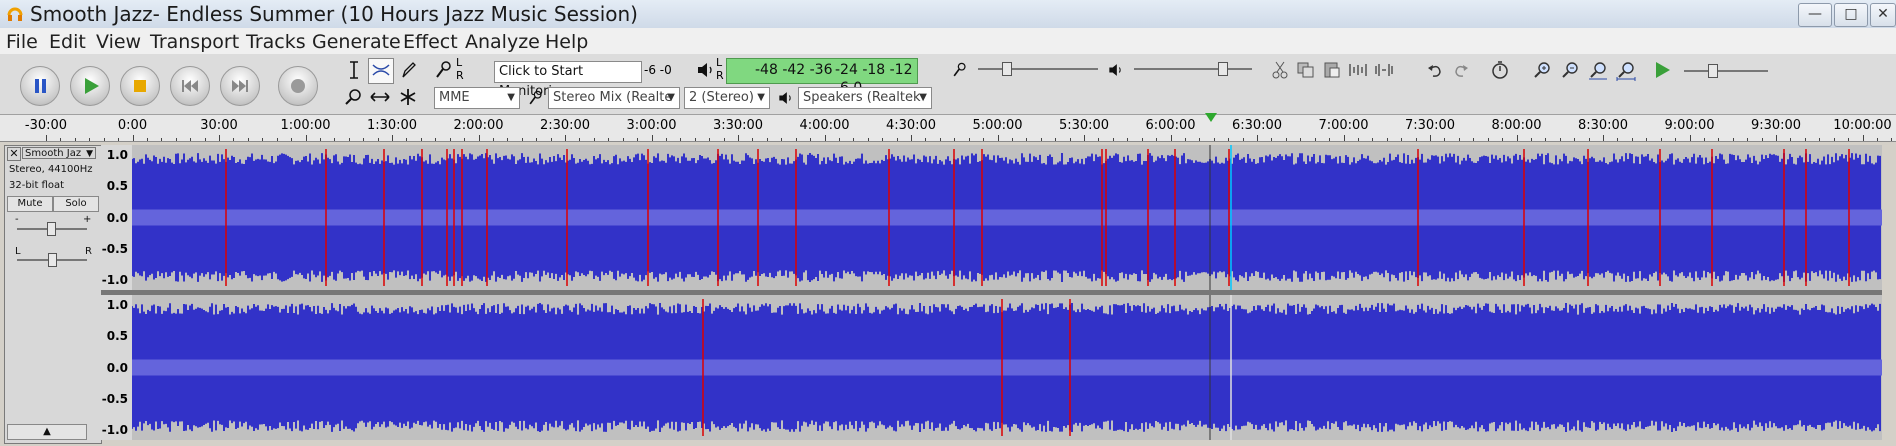 The image size is (1896, 446). Describe the element at coordinates (1662, 70) in the screenshot. I see `play-at-speed-icon` at that location.